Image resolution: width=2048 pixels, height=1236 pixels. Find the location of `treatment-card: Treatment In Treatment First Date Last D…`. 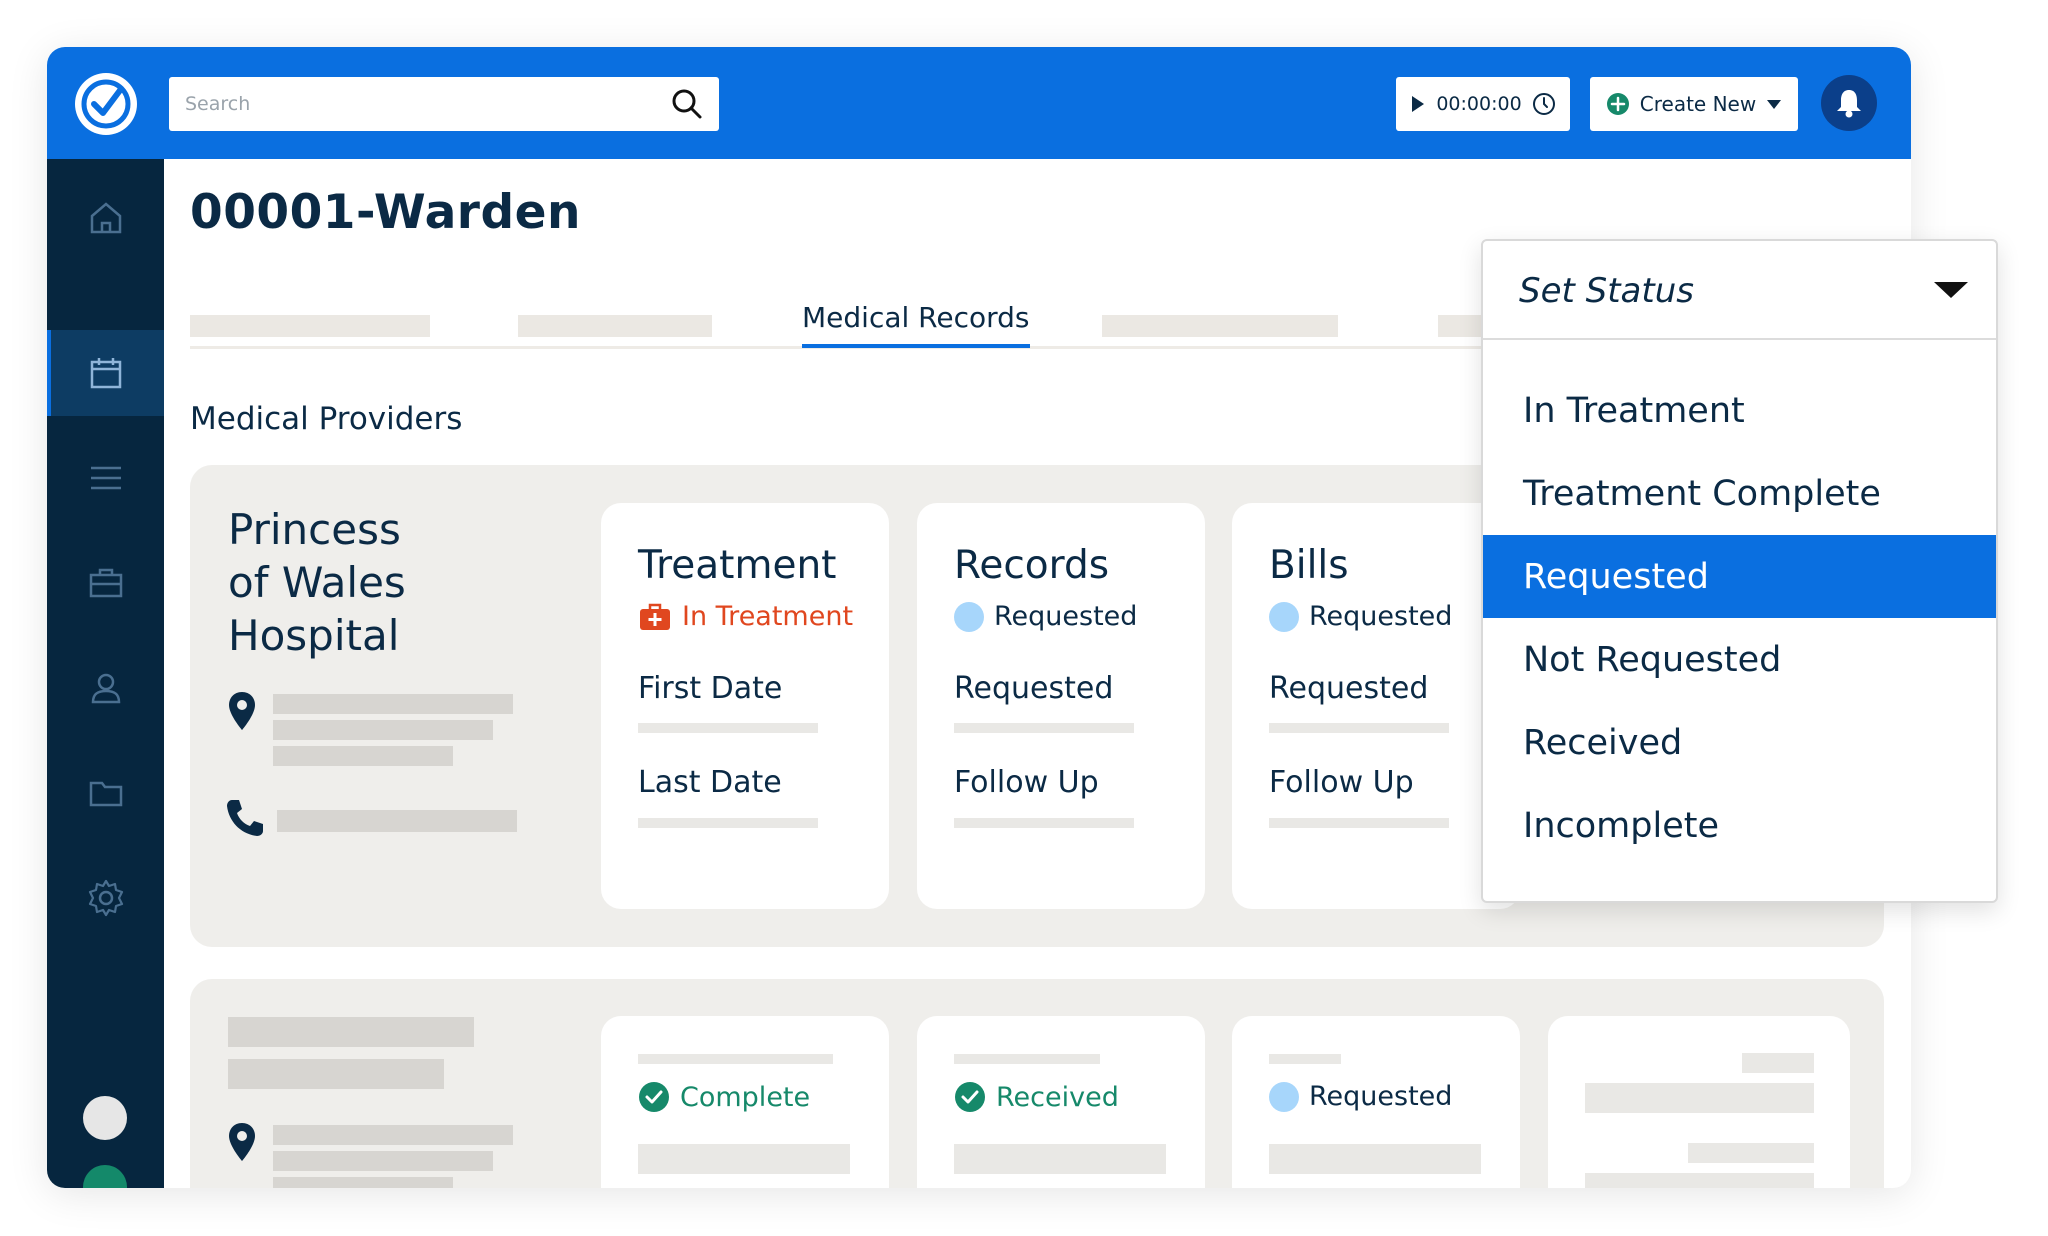

treatment-card: Treatment In Treatment First Date Last D… is located at coordinates (745, 706).